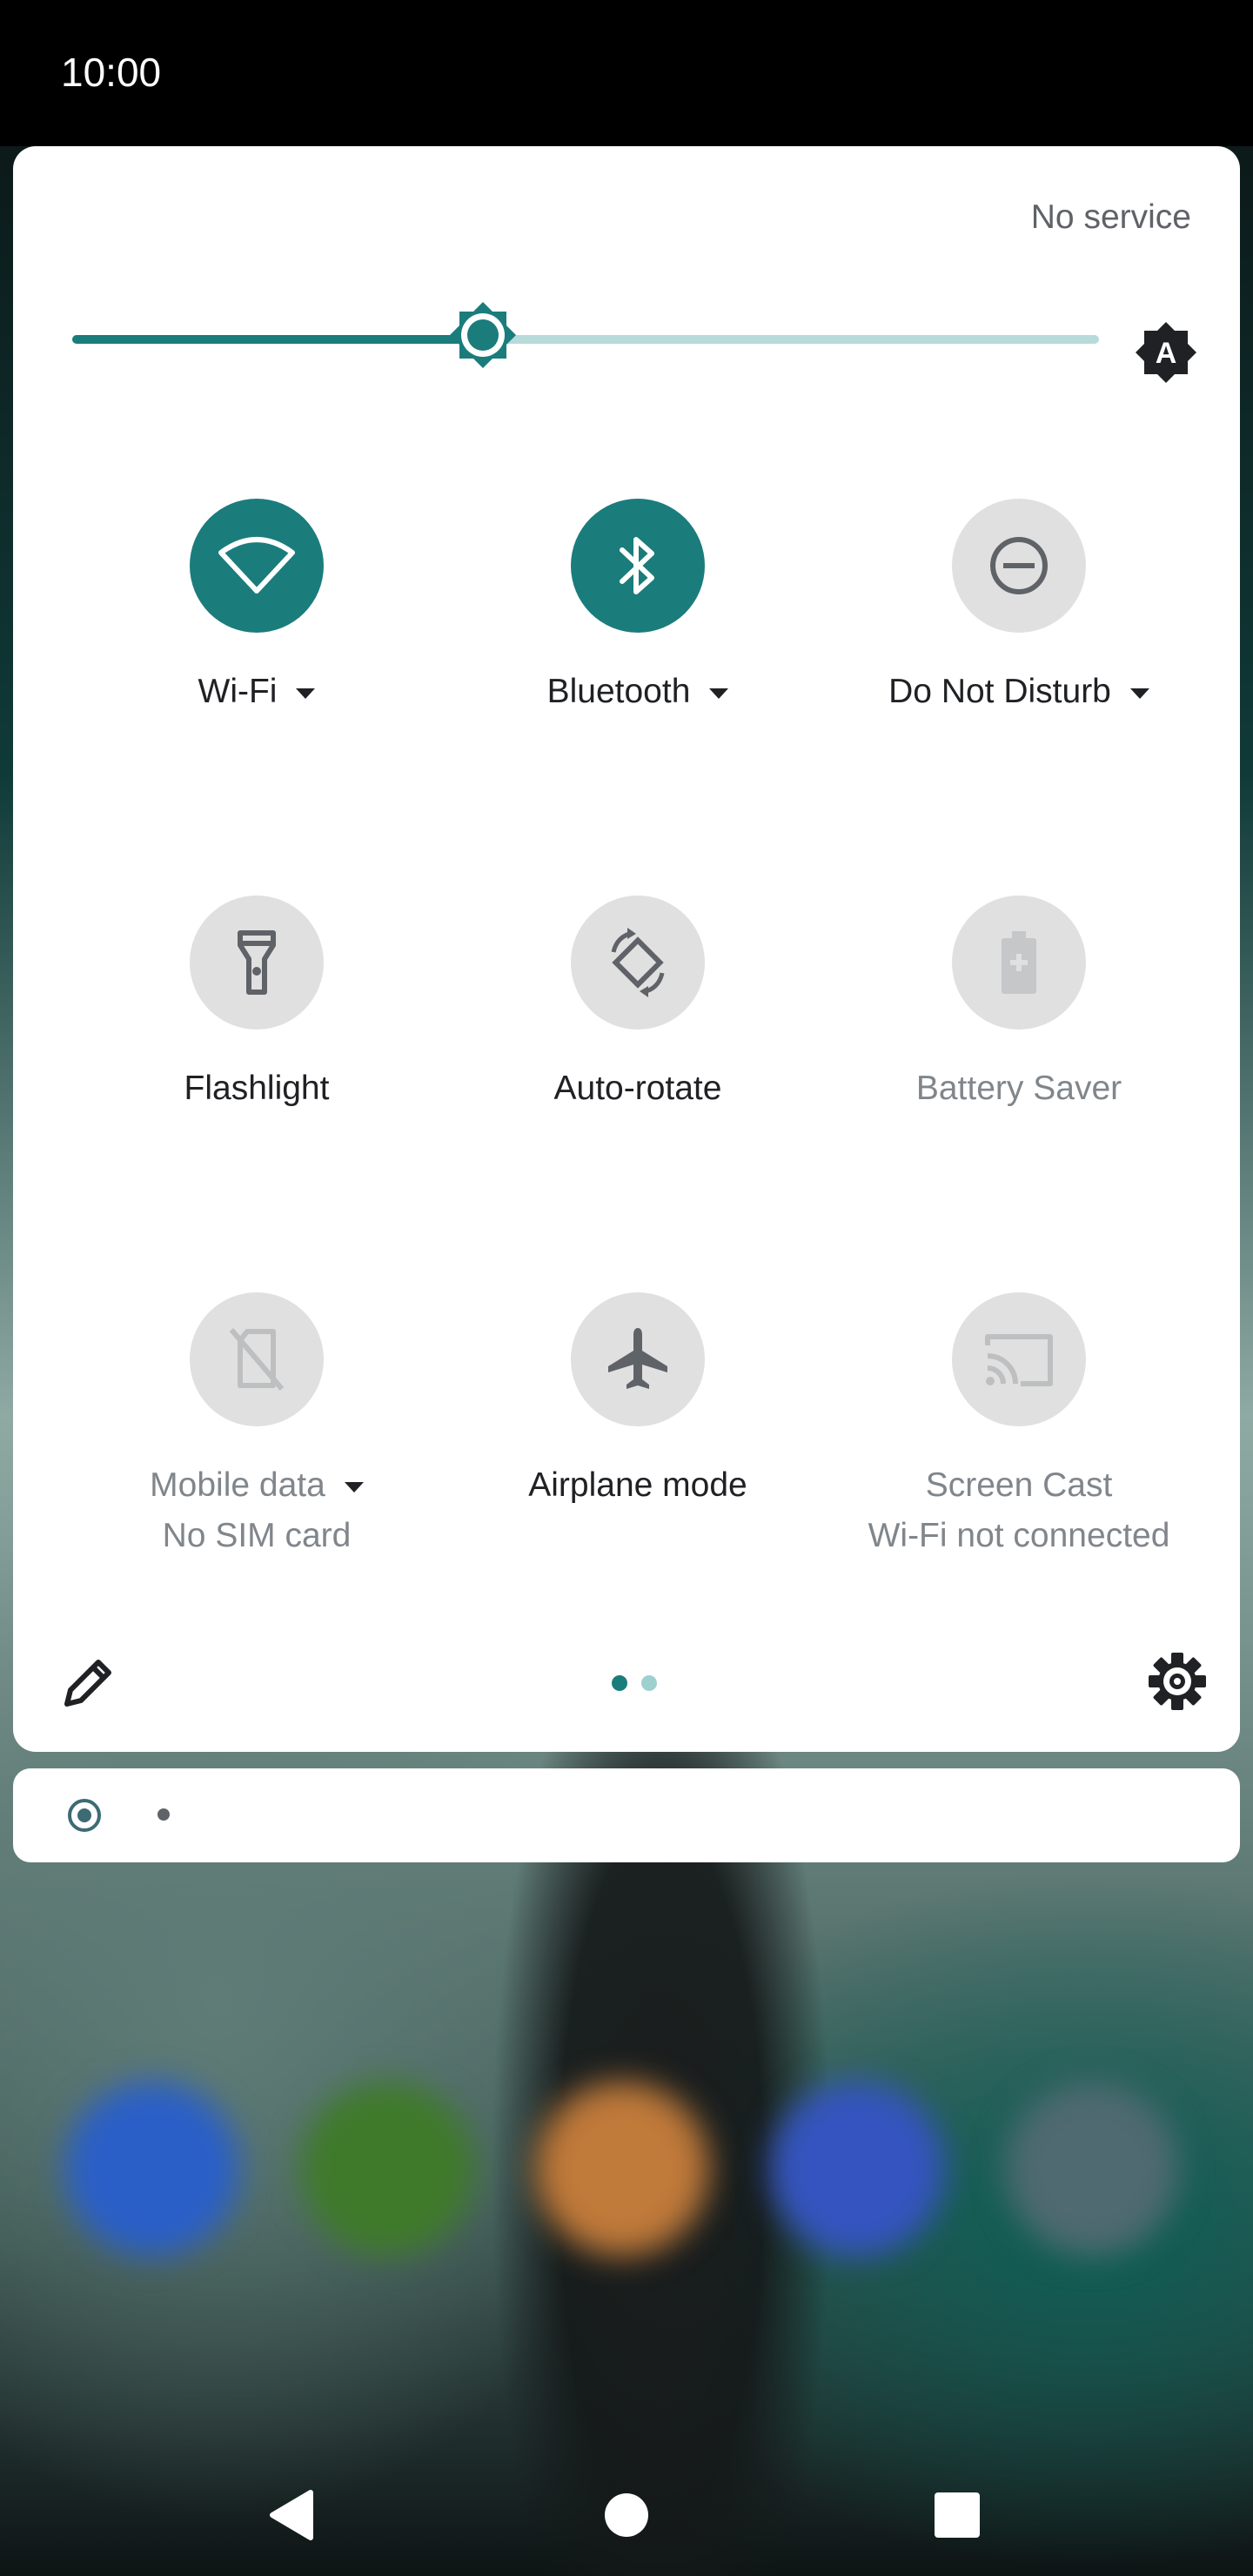 This screenshot has width=1253, height=2576. Describe the element at coordinates (84, 1815) in the screenshot. I see `radio-target-icon` at that location.